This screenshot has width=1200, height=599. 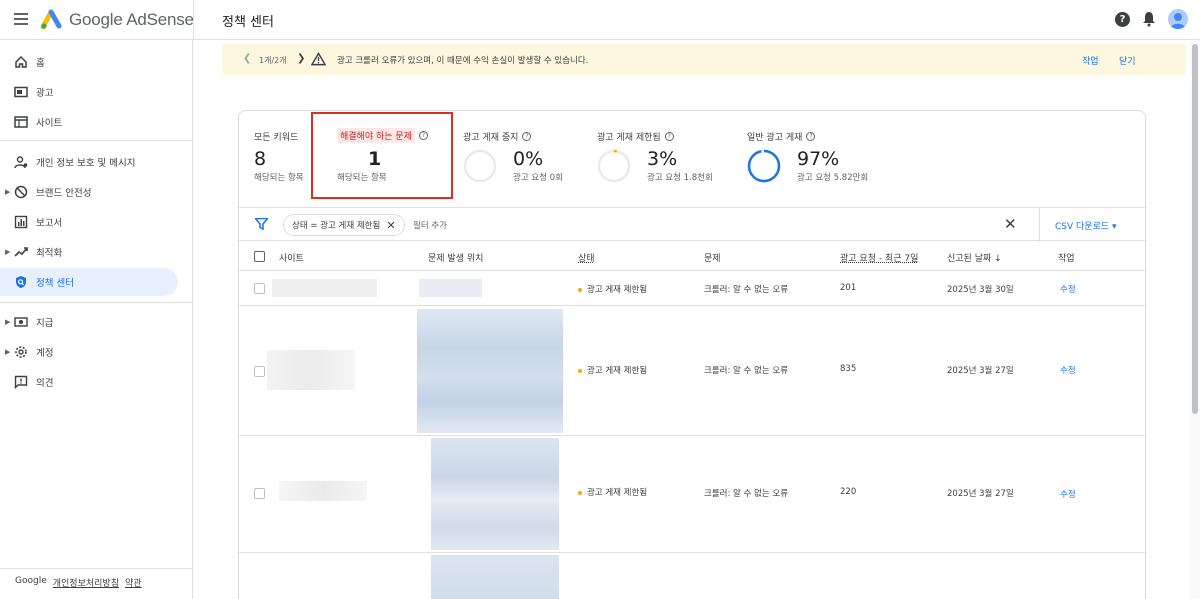 What do you see at coordinates (248, 22) in the screenshot?
I see `page-title: 정책 센터` at bounding box center [248, 22].